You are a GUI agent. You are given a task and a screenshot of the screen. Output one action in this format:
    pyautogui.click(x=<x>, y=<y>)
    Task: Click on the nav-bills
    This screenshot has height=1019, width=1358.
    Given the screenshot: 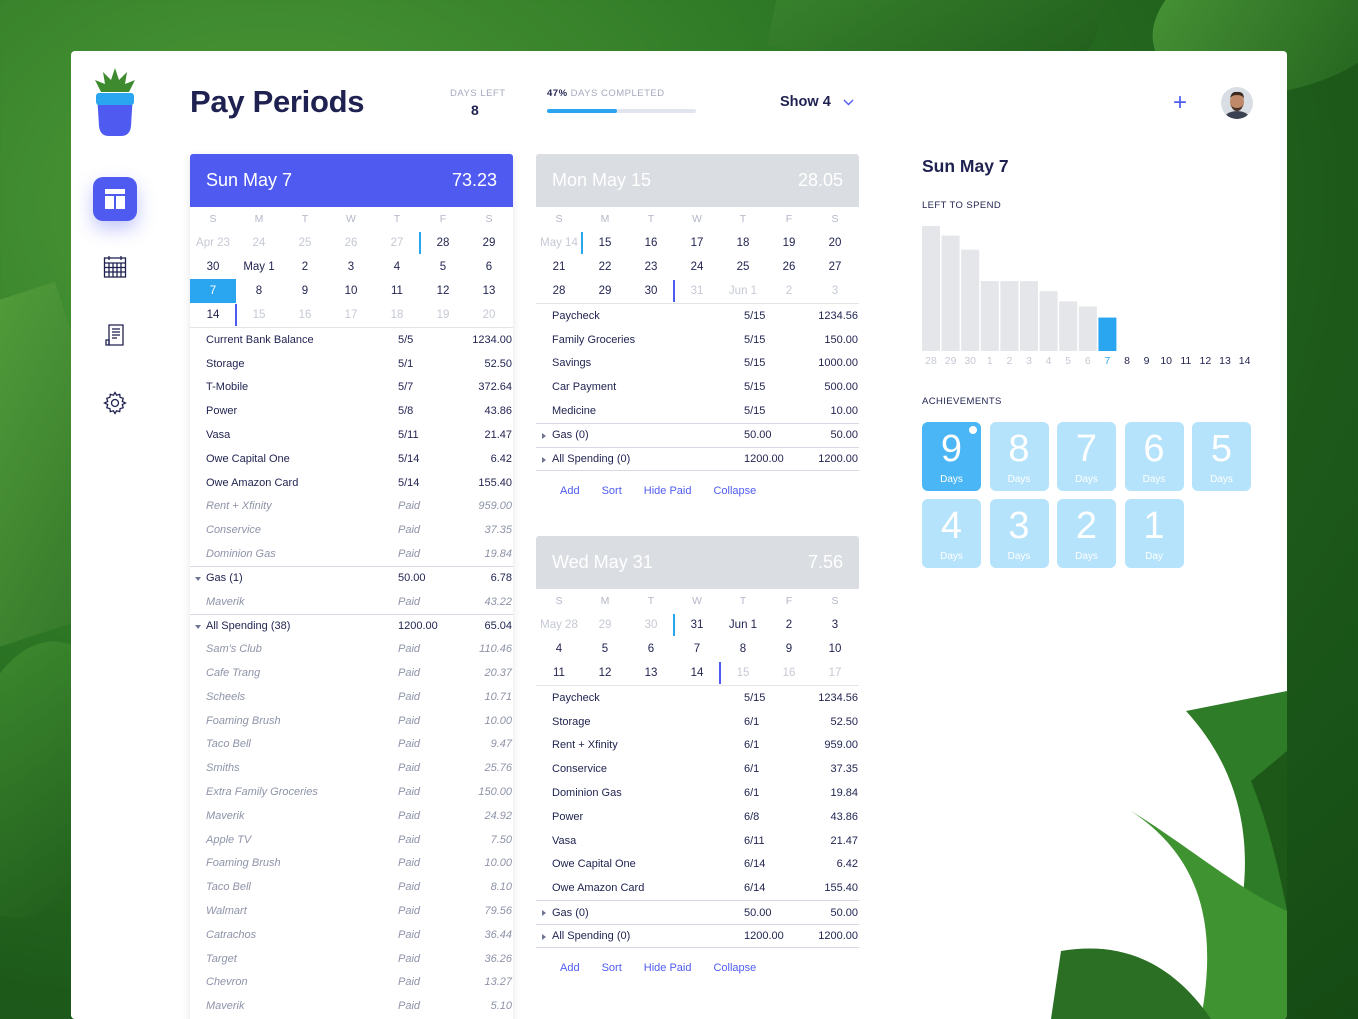 What is the action you would take?
    pyautogui.click(x=115, y=335)
    